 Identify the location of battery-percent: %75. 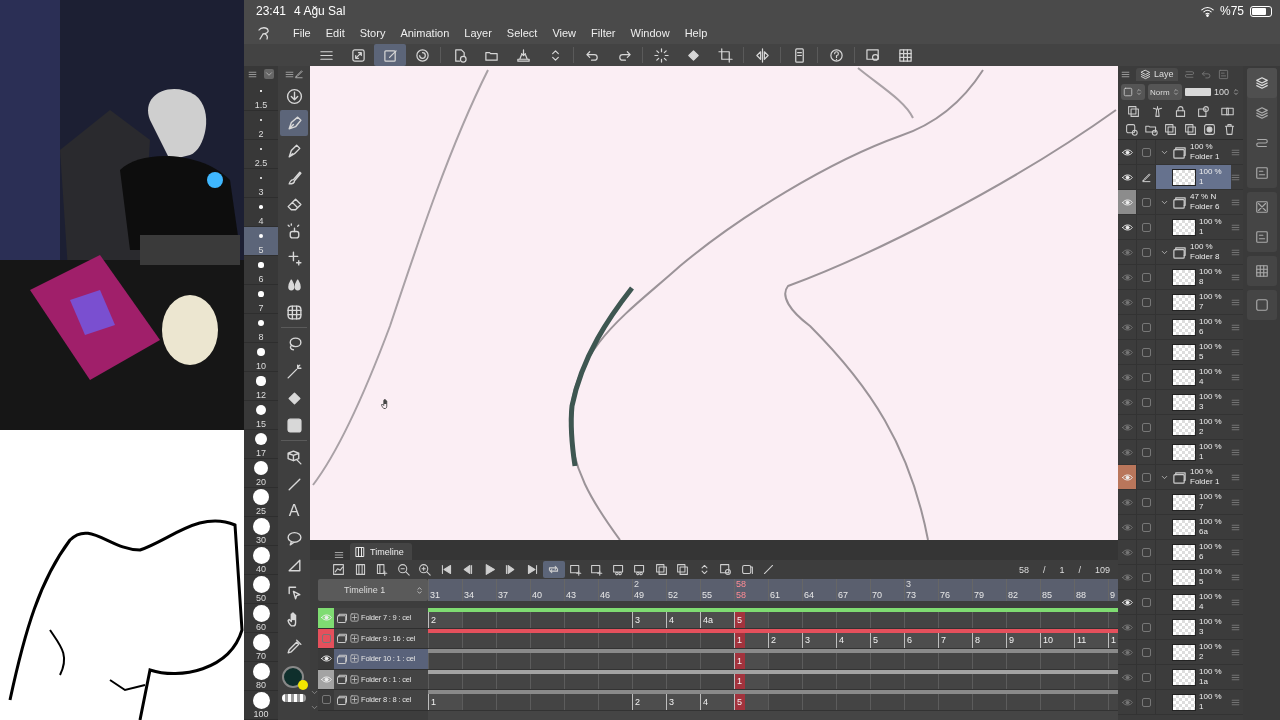
(1231, 11).